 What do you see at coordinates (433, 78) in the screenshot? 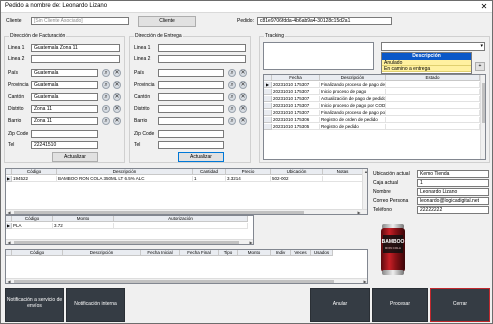
I see `col-estado: Estado` at bounding box center [433, 78].